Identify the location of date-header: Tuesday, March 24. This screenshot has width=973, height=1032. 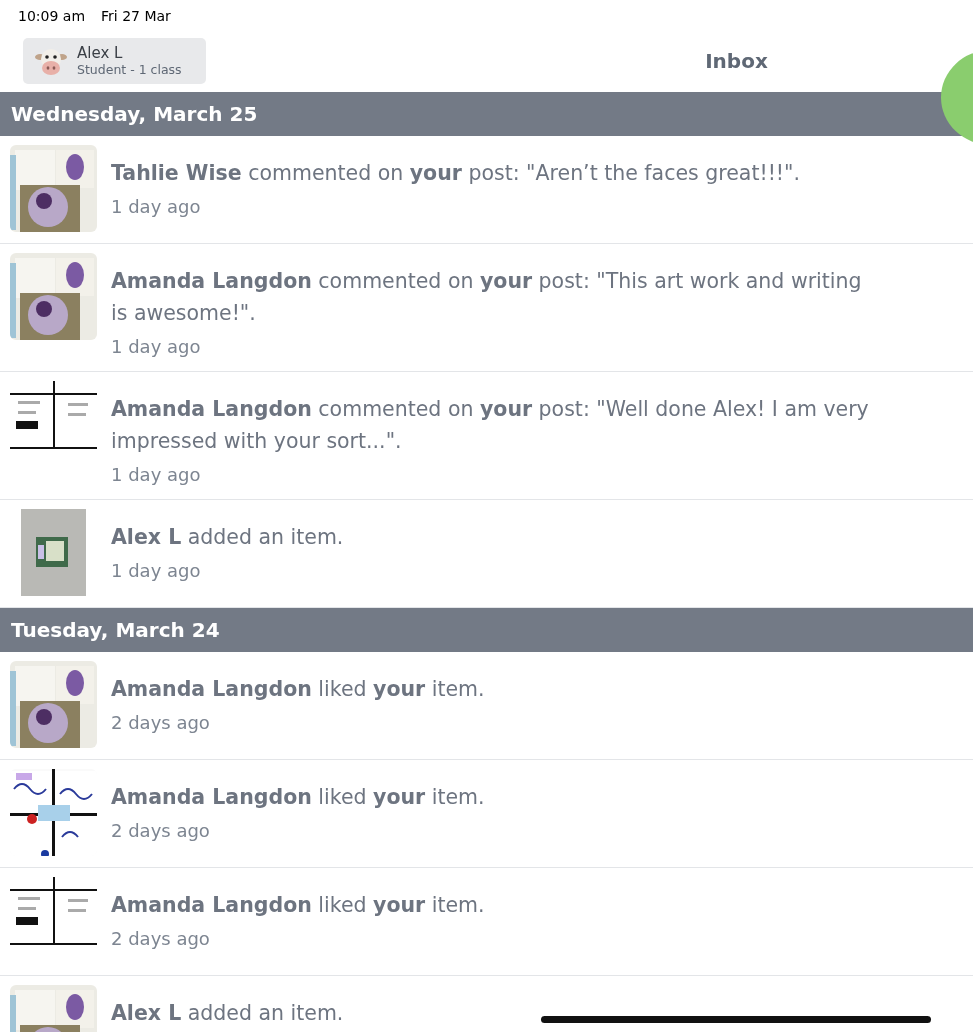
(486, 630).